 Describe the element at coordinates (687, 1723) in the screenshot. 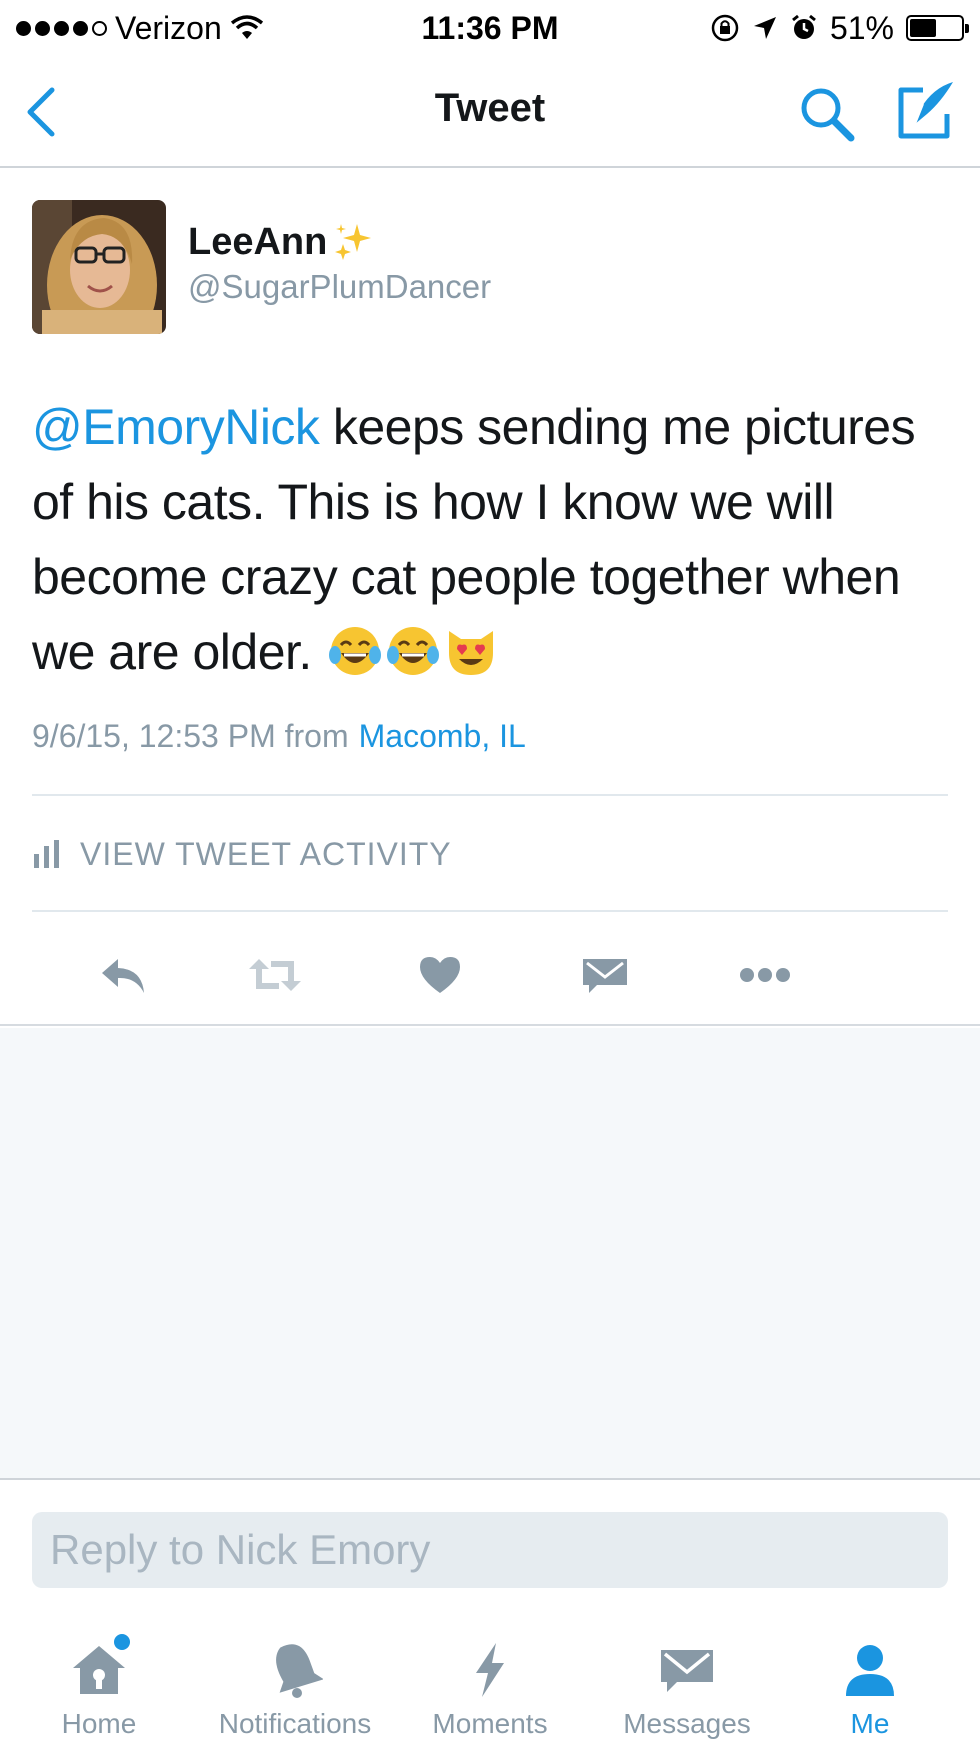

I see `tab-label: Messages` at that location.